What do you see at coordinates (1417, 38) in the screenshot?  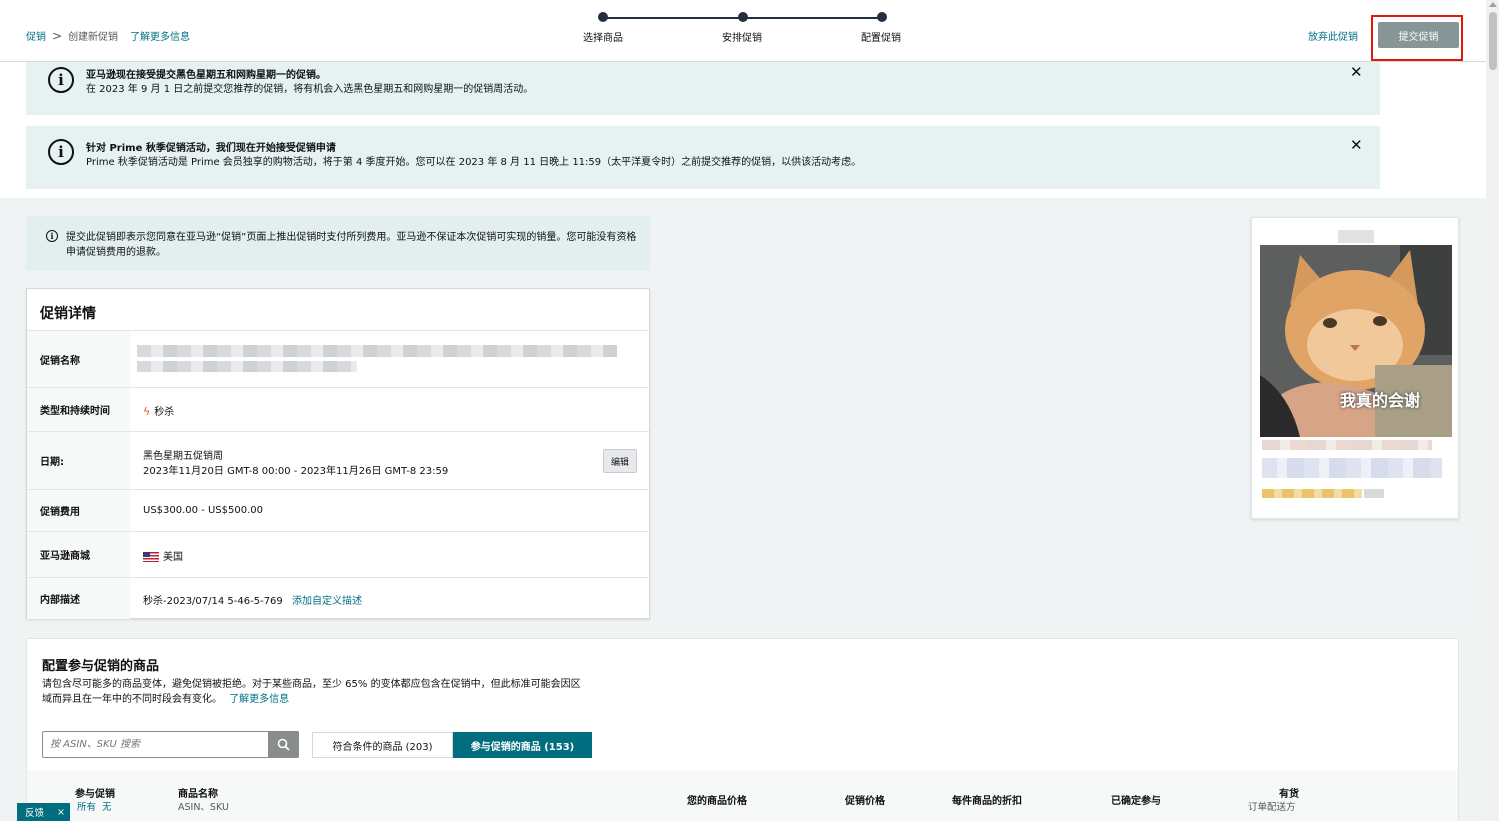 I see `highlight-annotation-box` at bounding box center [1417, 38].